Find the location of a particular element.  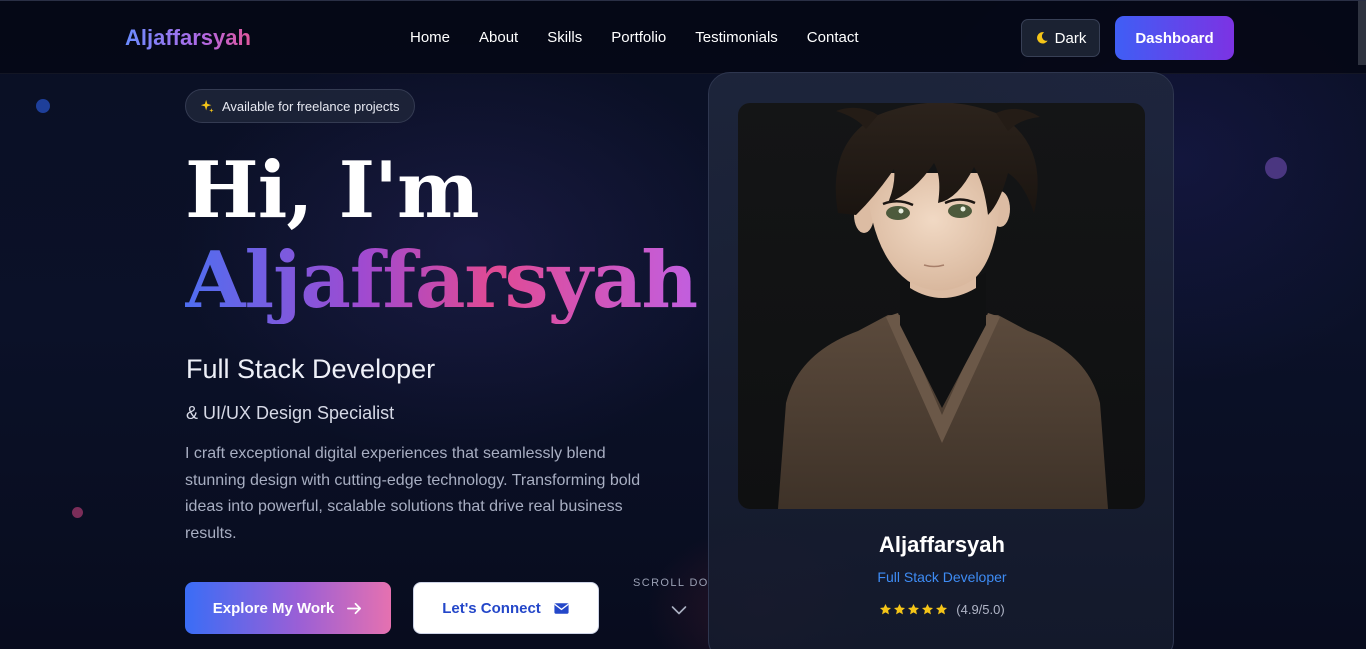

theme-toggle-button: Dark is located at coordinates (1060, 38).